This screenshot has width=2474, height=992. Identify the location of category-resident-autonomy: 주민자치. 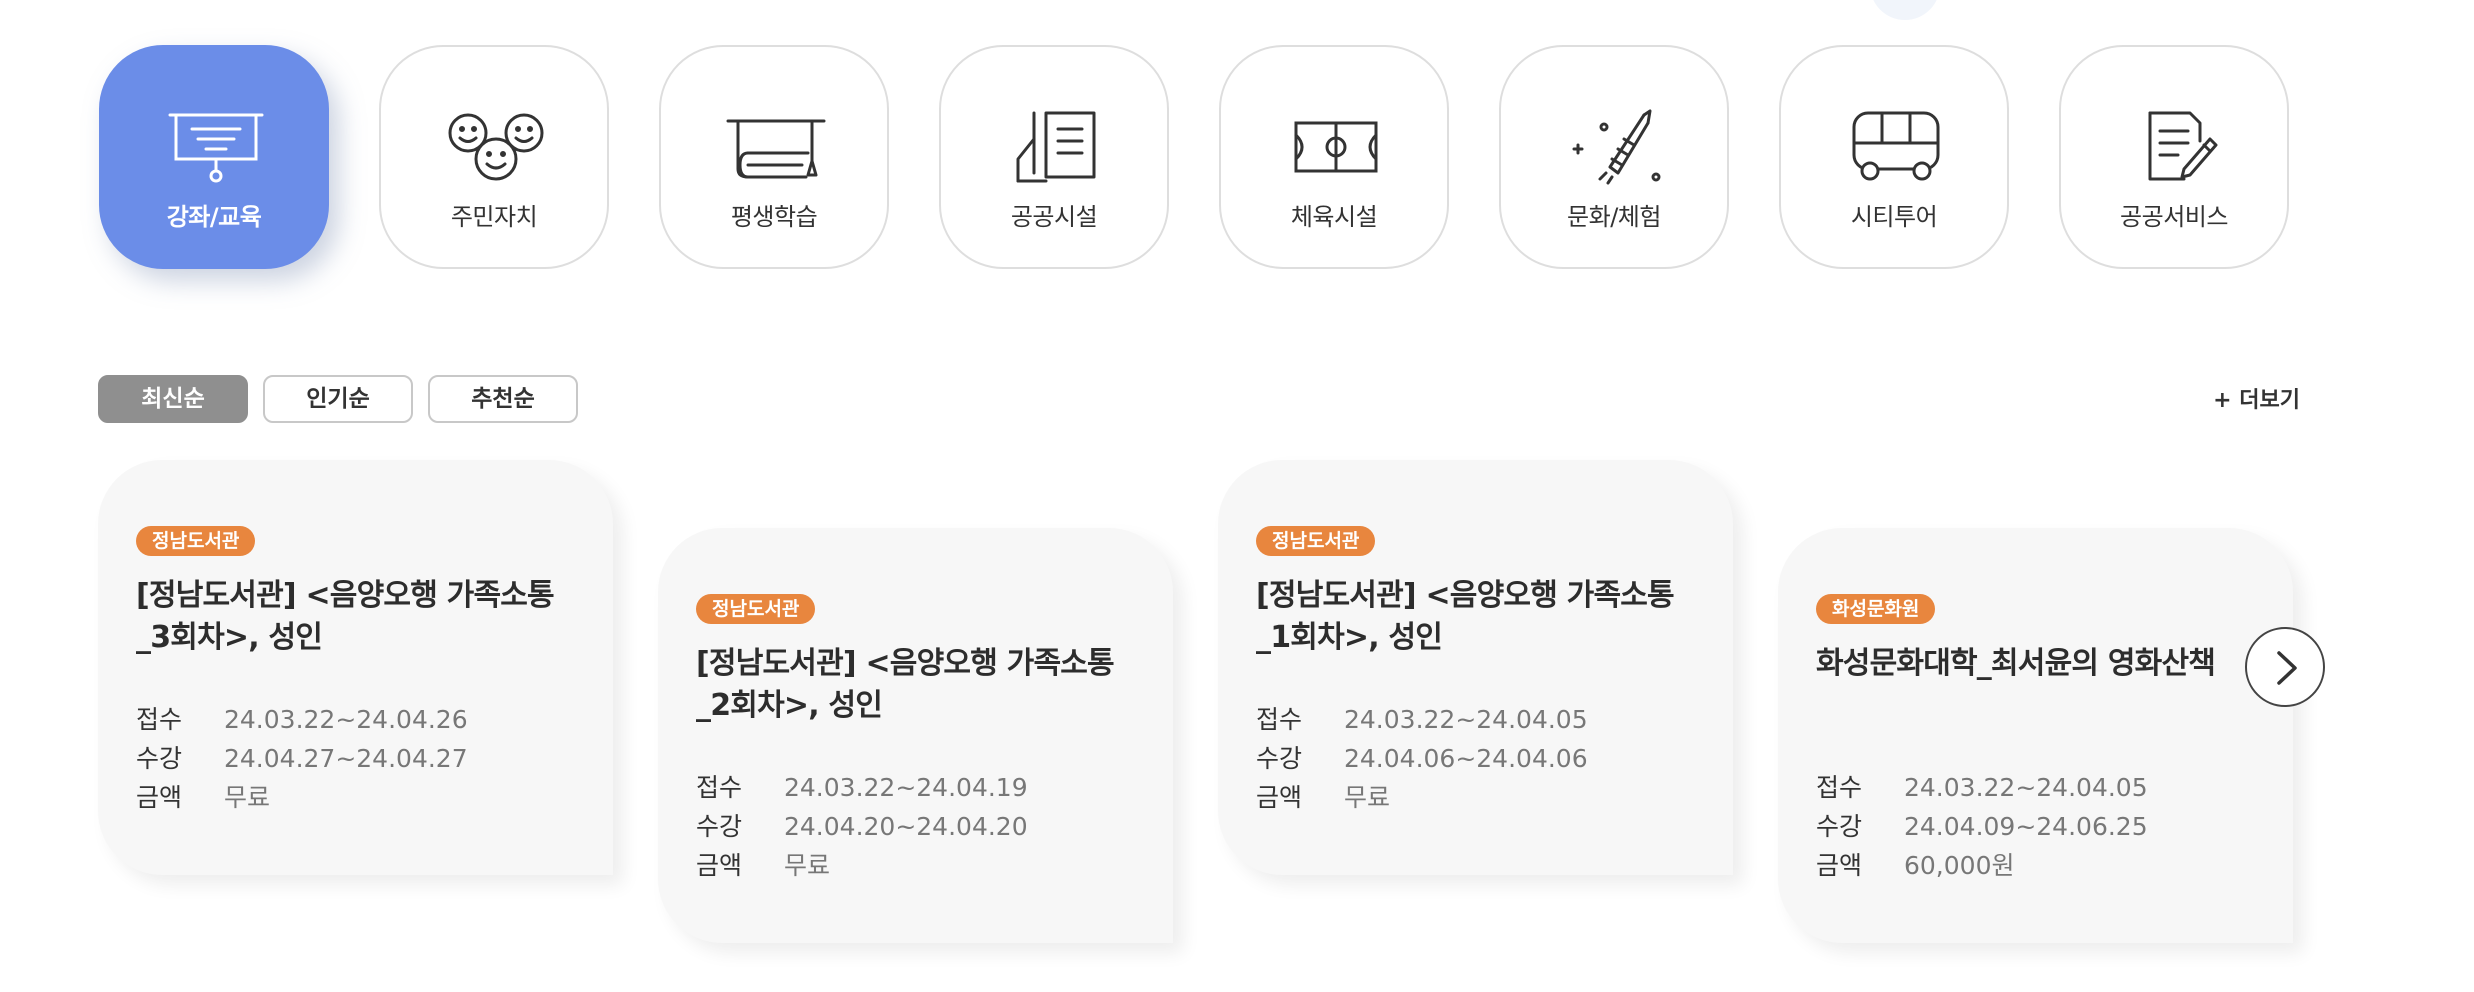
(494, 157).